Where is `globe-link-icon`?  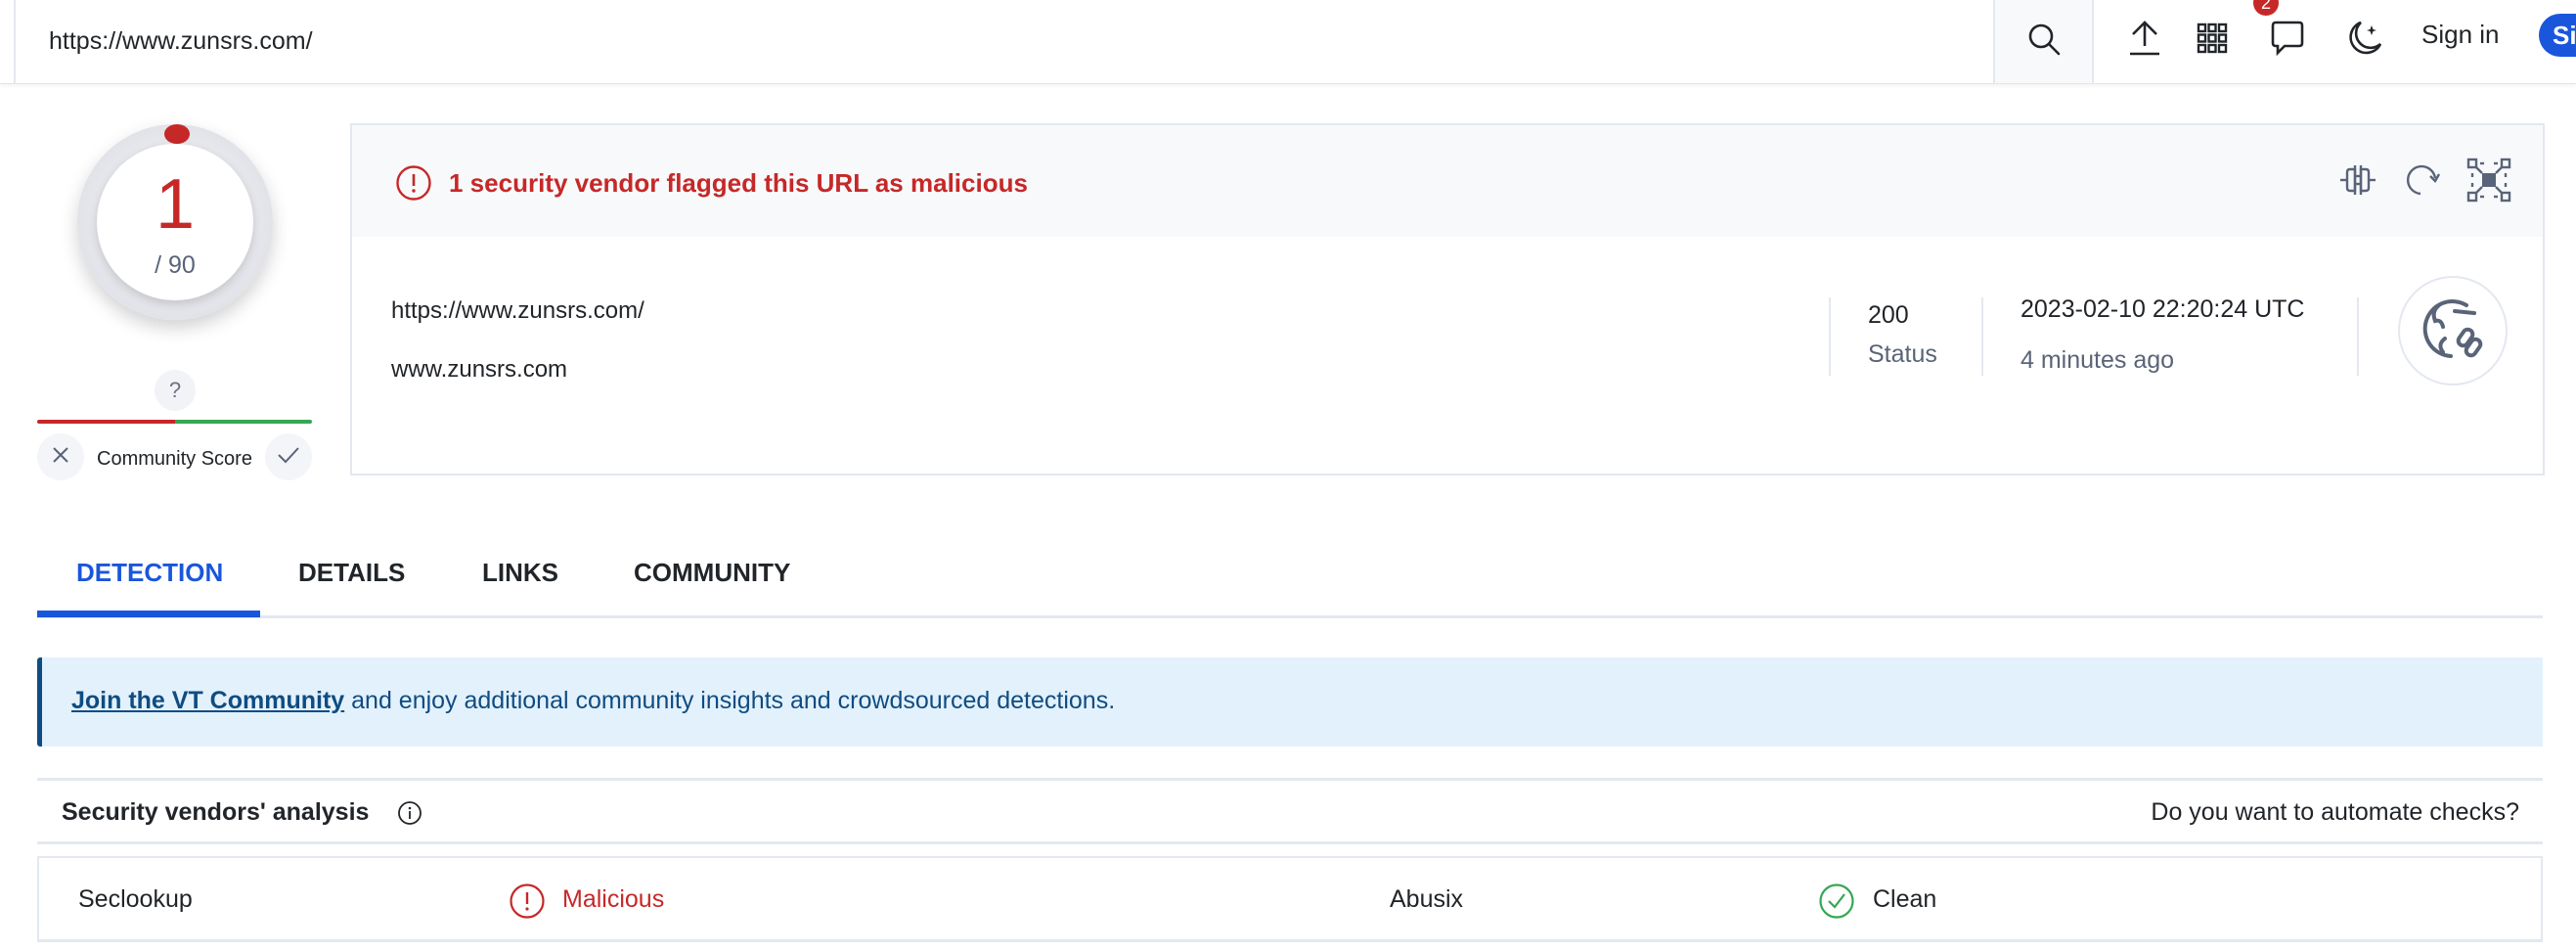
globe-link-icon is located at coordinates (2453, 331).